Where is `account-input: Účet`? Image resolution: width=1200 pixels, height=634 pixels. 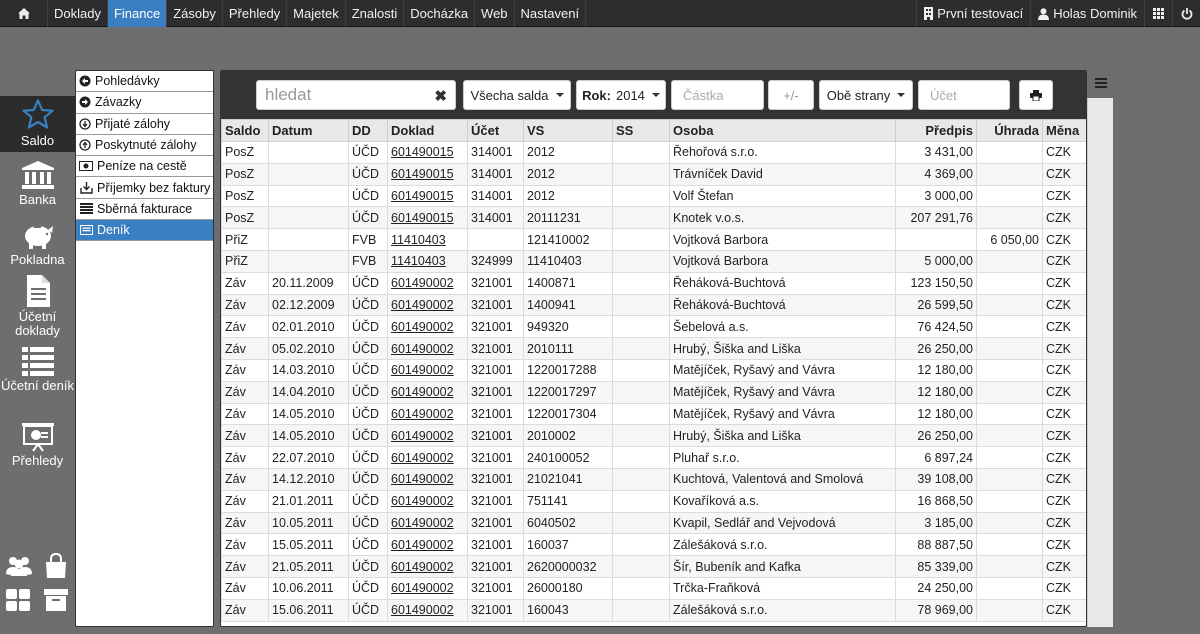 account-input: Účet is located at coordinates (964, 95).